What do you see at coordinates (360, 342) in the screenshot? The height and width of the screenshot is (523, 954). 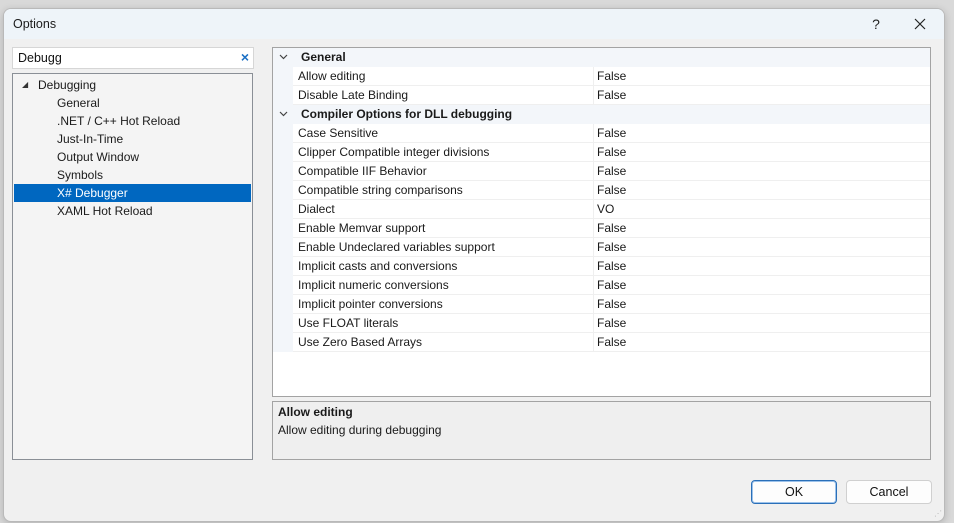 I see `property-name: Use Zero Based Arrays` at bounding box center [360, 342].